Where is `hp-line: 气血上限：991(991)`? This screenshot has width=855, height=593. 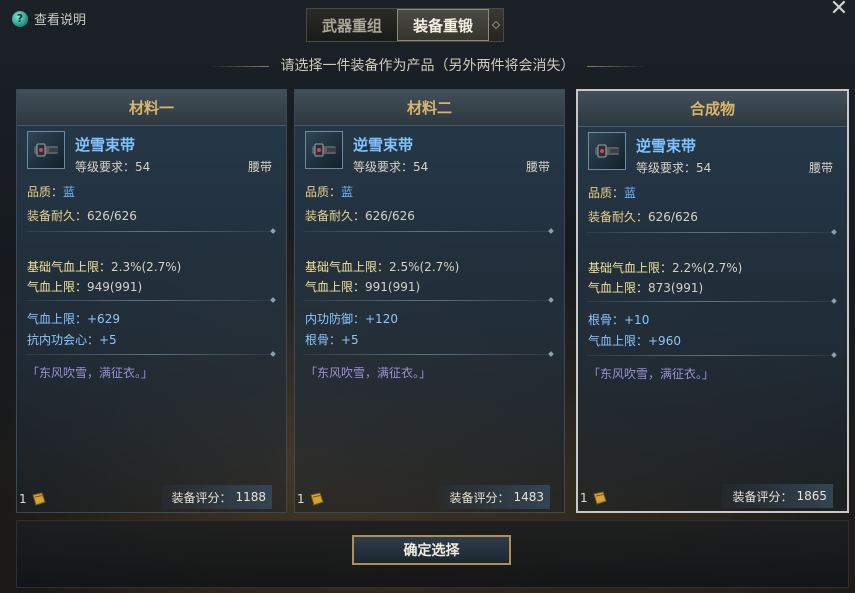 hp-line: 气血上限：991(991) is located at coordinates (362, 286).